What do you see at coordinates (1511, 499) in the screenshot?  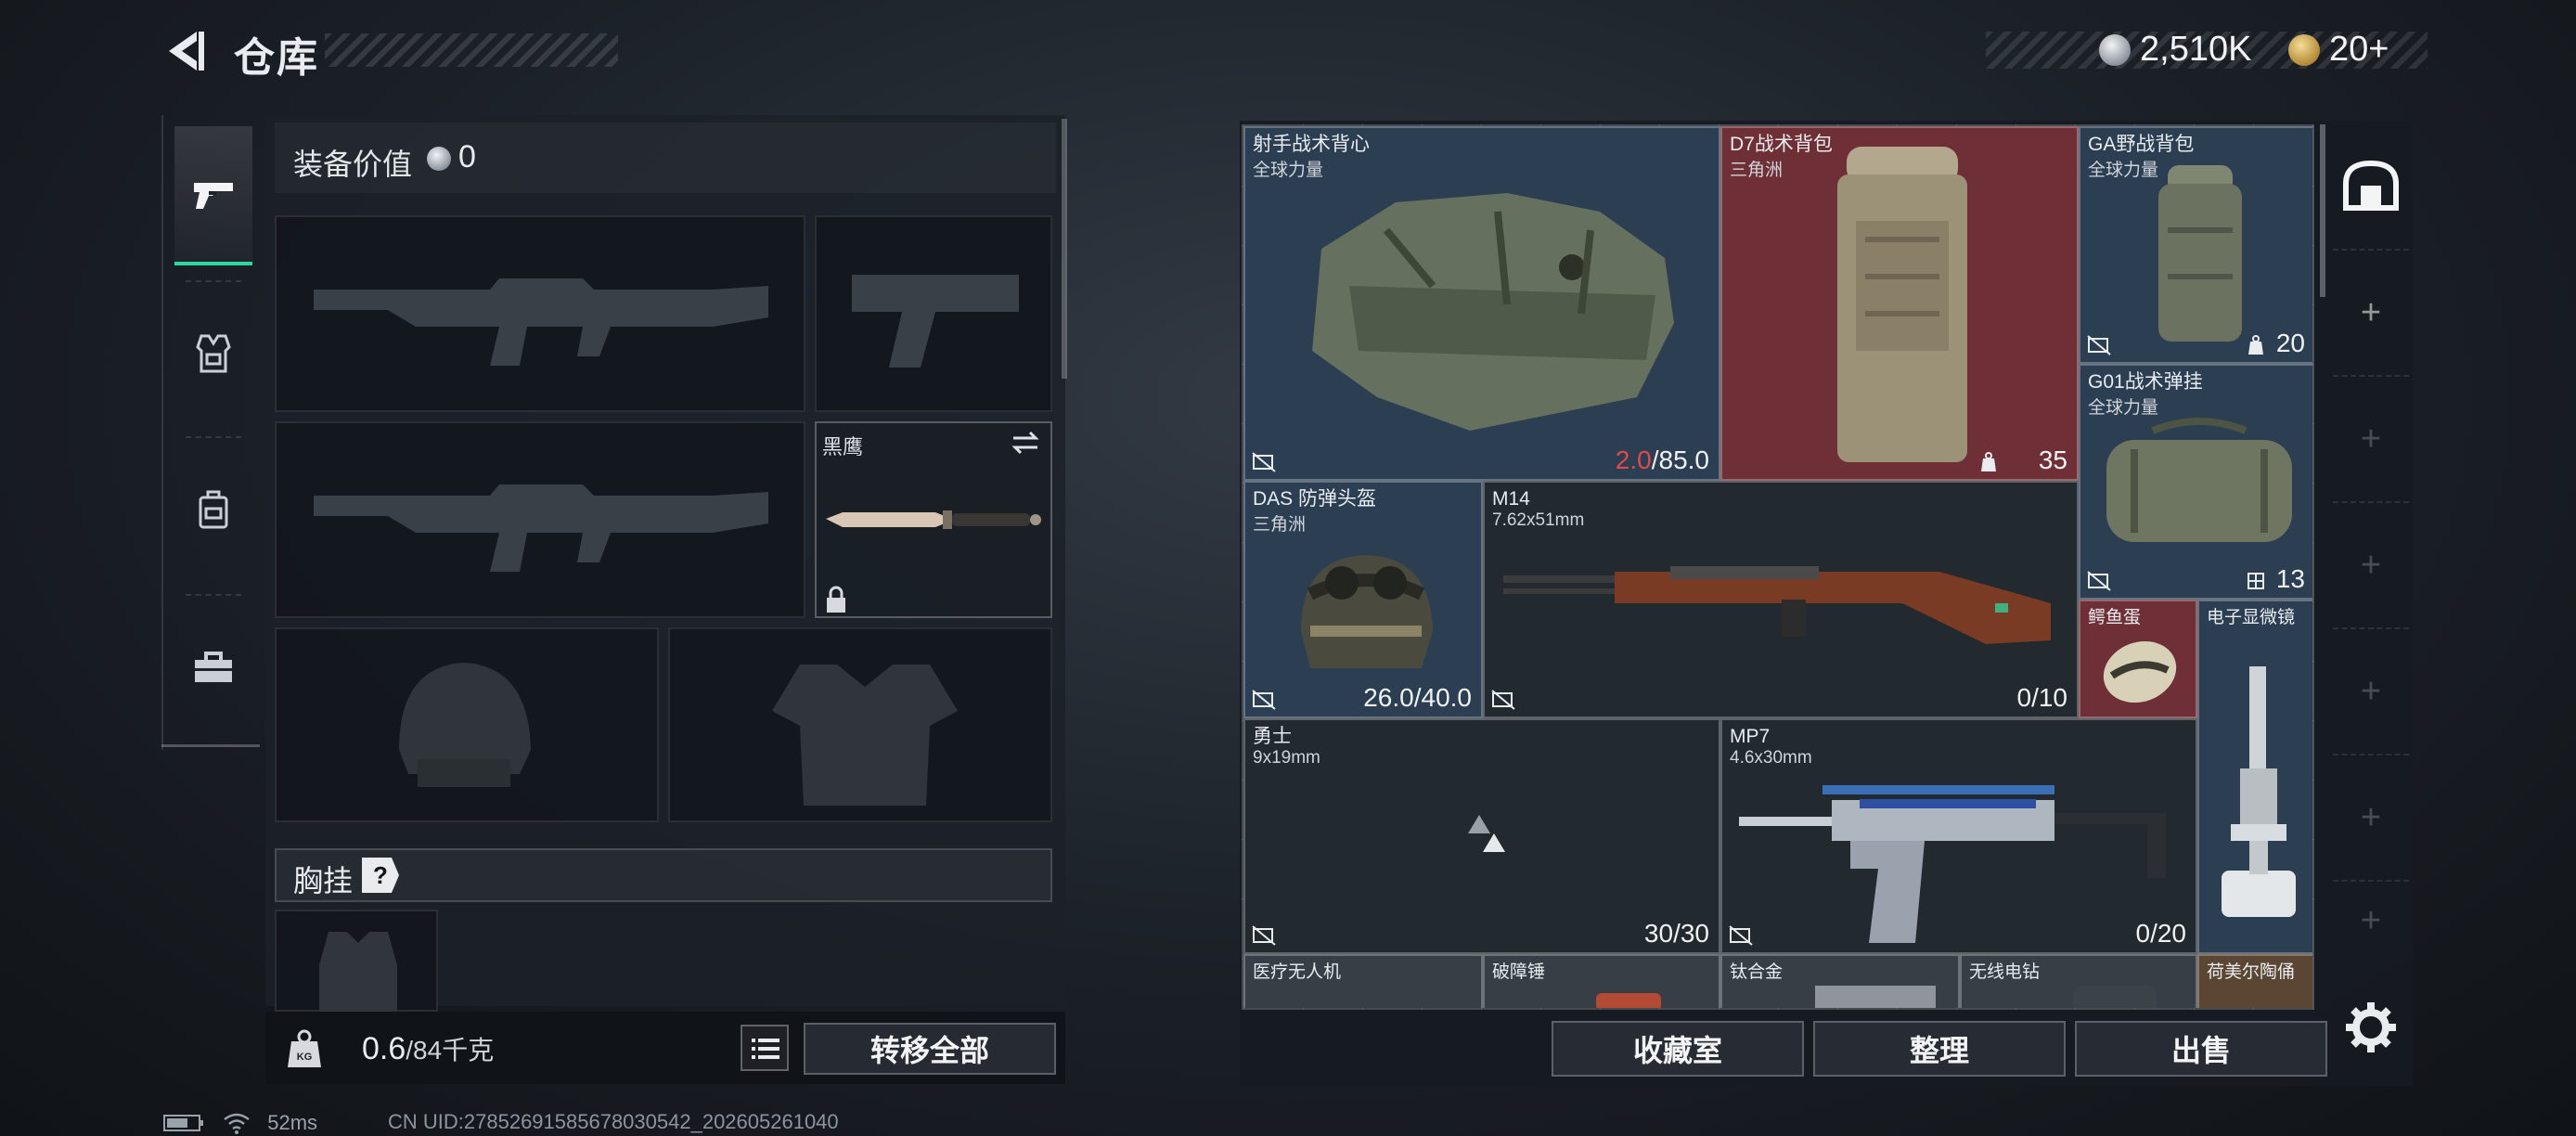 I see `item-name: M14` at bounding box center [1511, 499].